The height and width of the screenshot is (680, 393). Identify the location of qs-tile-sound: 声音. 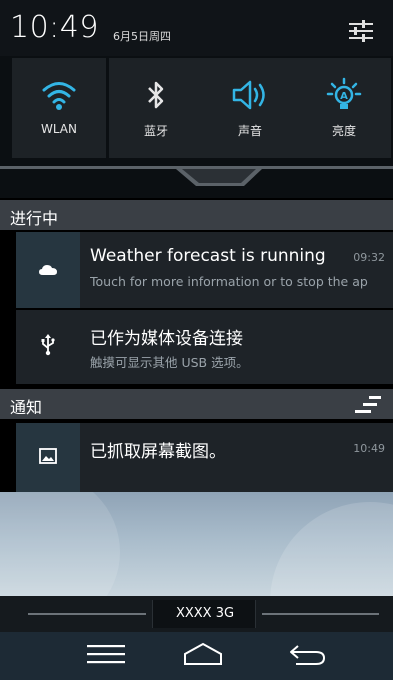
(250, 108).